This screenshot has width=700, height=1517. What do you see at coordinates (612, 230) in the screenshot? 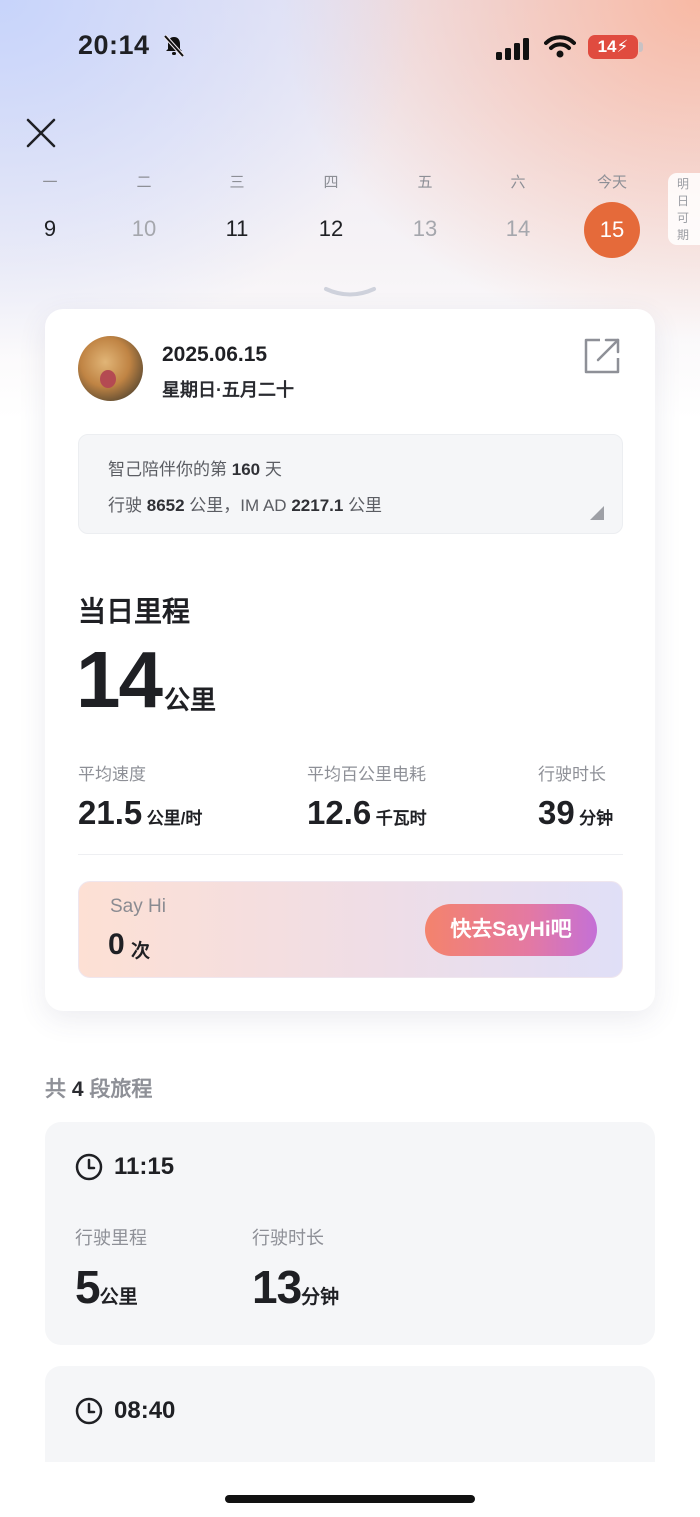
I see `today-selected-day: 15` at bounding box center [612, 230].